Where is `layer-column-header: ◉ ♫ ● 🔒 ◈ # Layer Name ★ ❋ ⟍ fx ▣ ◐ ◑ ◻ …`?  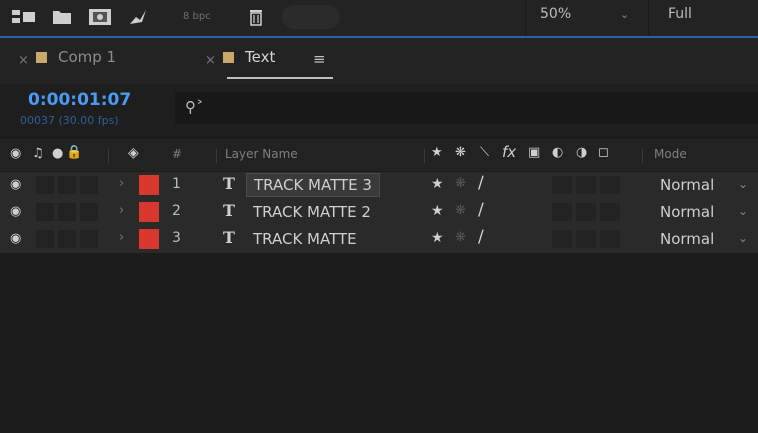 layer-column-header: ◉ ♫ ● 🔒 ◈ # Layer Name ★ ❋ ⟍ fx ▣ ◐ ◑ ◻ … is located at coordinates (379, 155).